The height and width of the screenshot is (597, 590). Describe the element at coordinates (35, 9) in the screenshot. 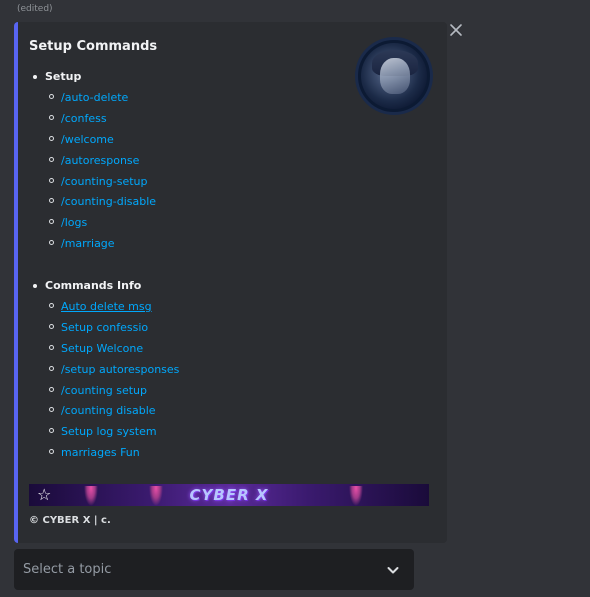

I see `edited-tag: (edited)` at that location.